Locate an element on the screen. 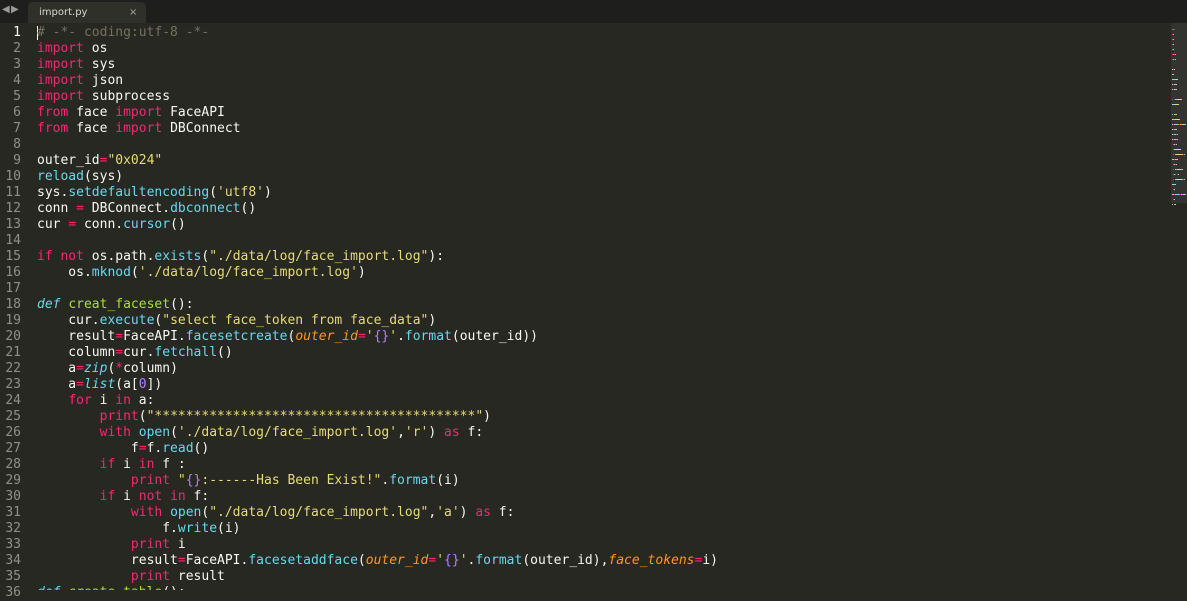 The width and height of the screenshot is (1187, 601). code-token: conn. is located at coordinates (100, 224).